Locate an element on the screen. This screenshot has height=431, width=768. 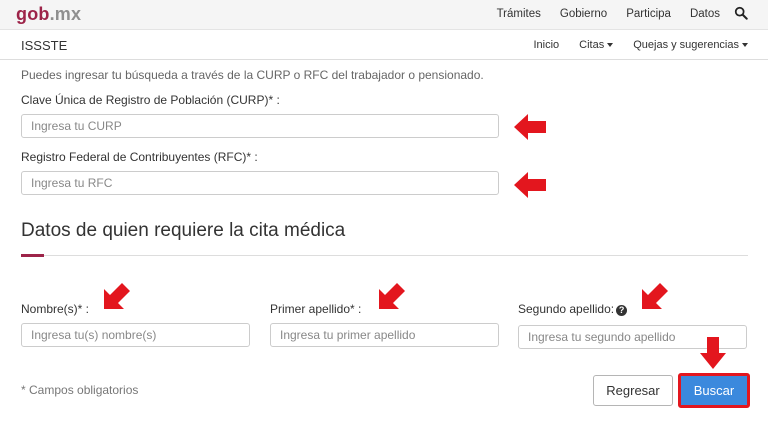
nav-gobierno: Gobierno is located at coordinates (583, 14).